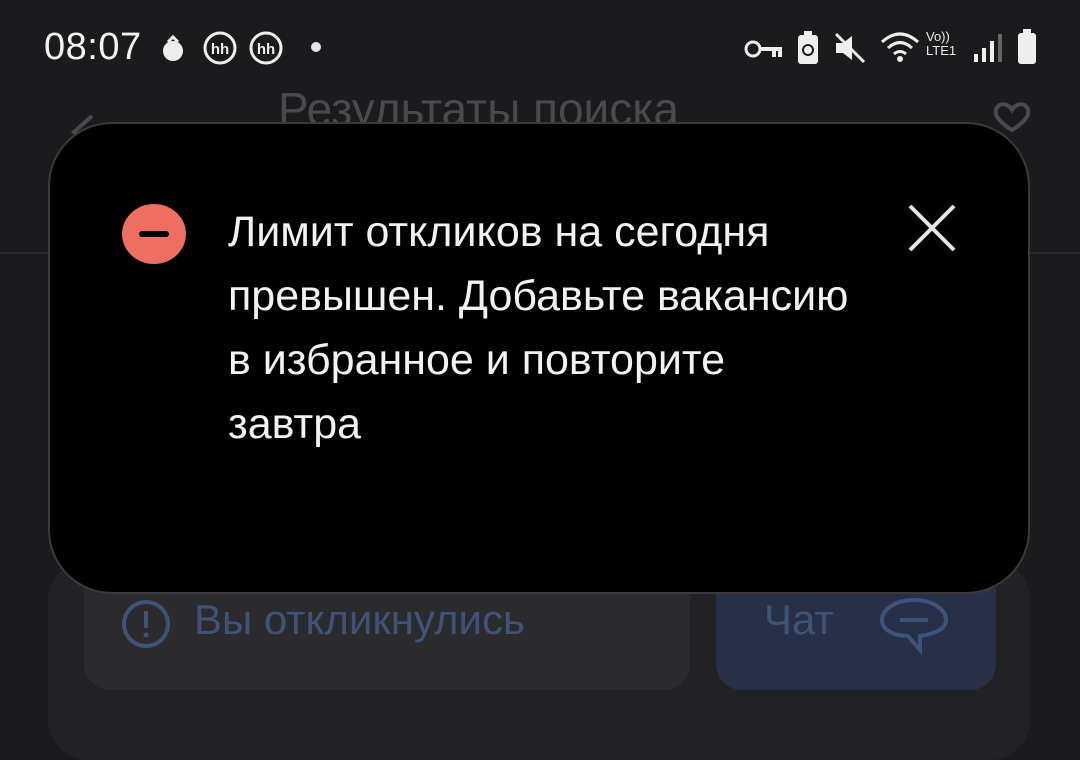 This screenshot has height=760, width=1080. What do you see at coordinates (932, 228) in the screenshot?
I see `close-icon` at bounding box center [932, 228].